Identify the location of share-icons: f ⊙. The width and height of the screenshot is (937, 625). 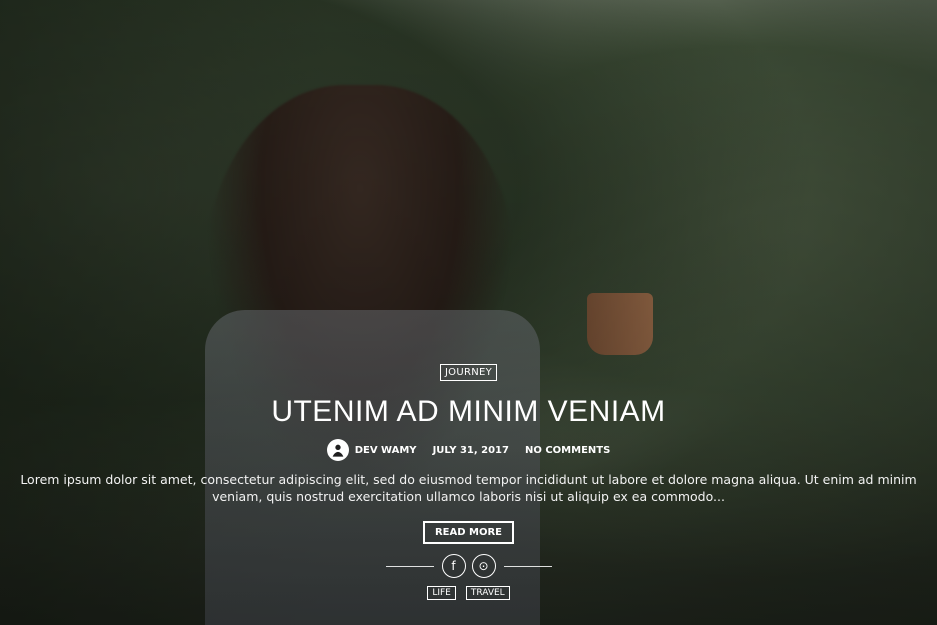
(469, 566).